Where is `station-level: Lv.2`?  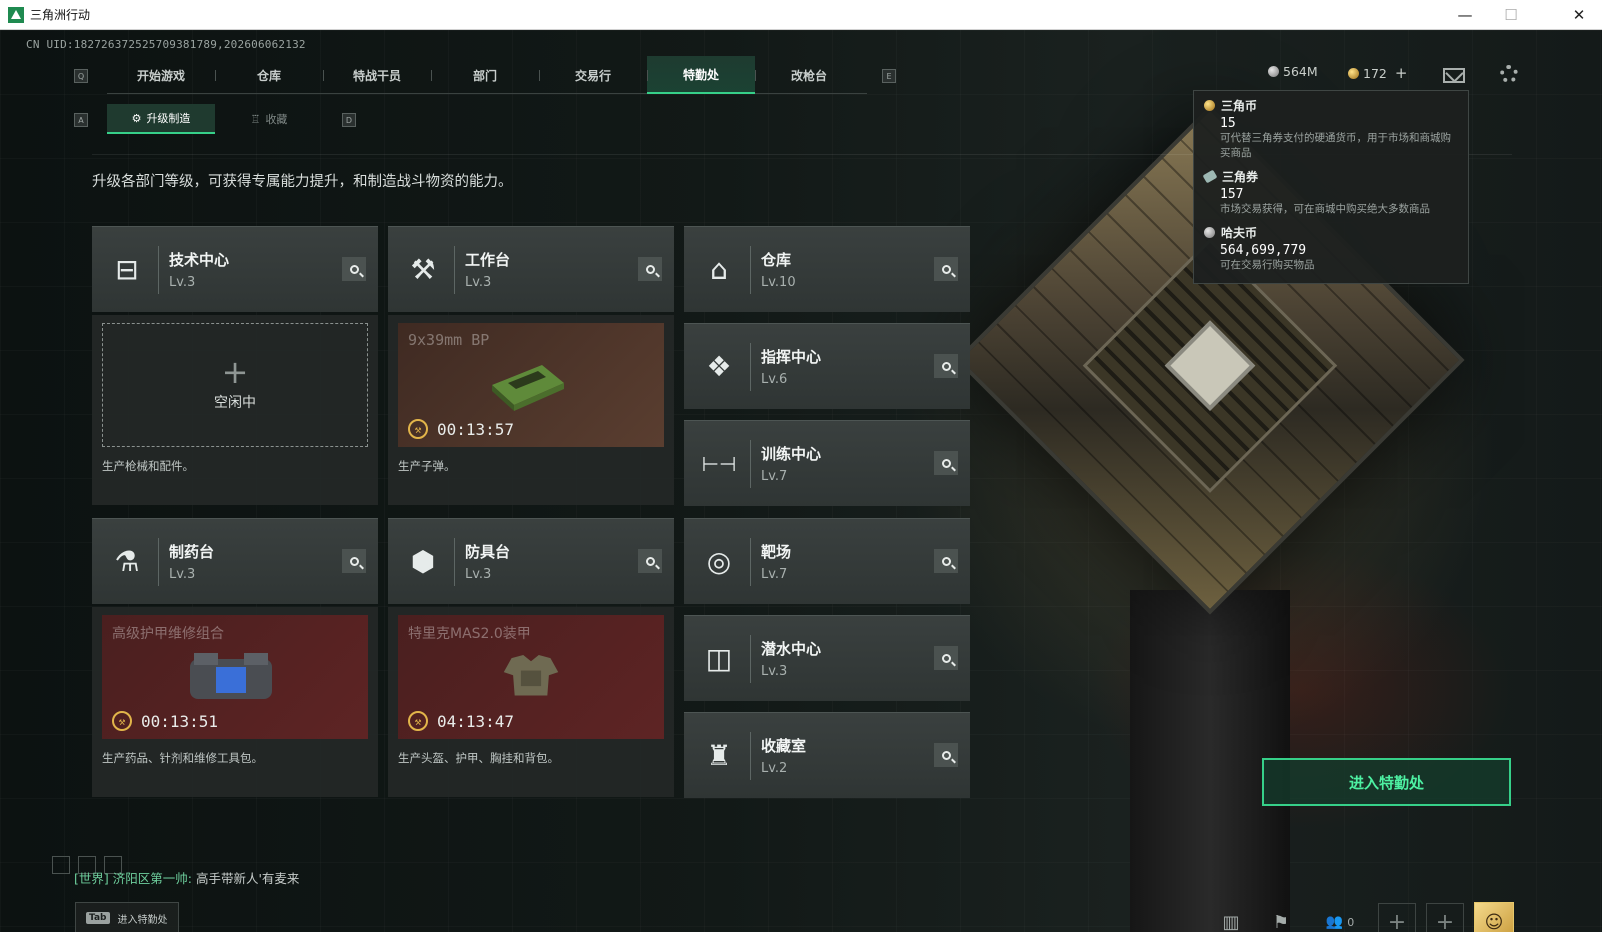 station-level: Lv.2 is located at coordinates (774, 768).